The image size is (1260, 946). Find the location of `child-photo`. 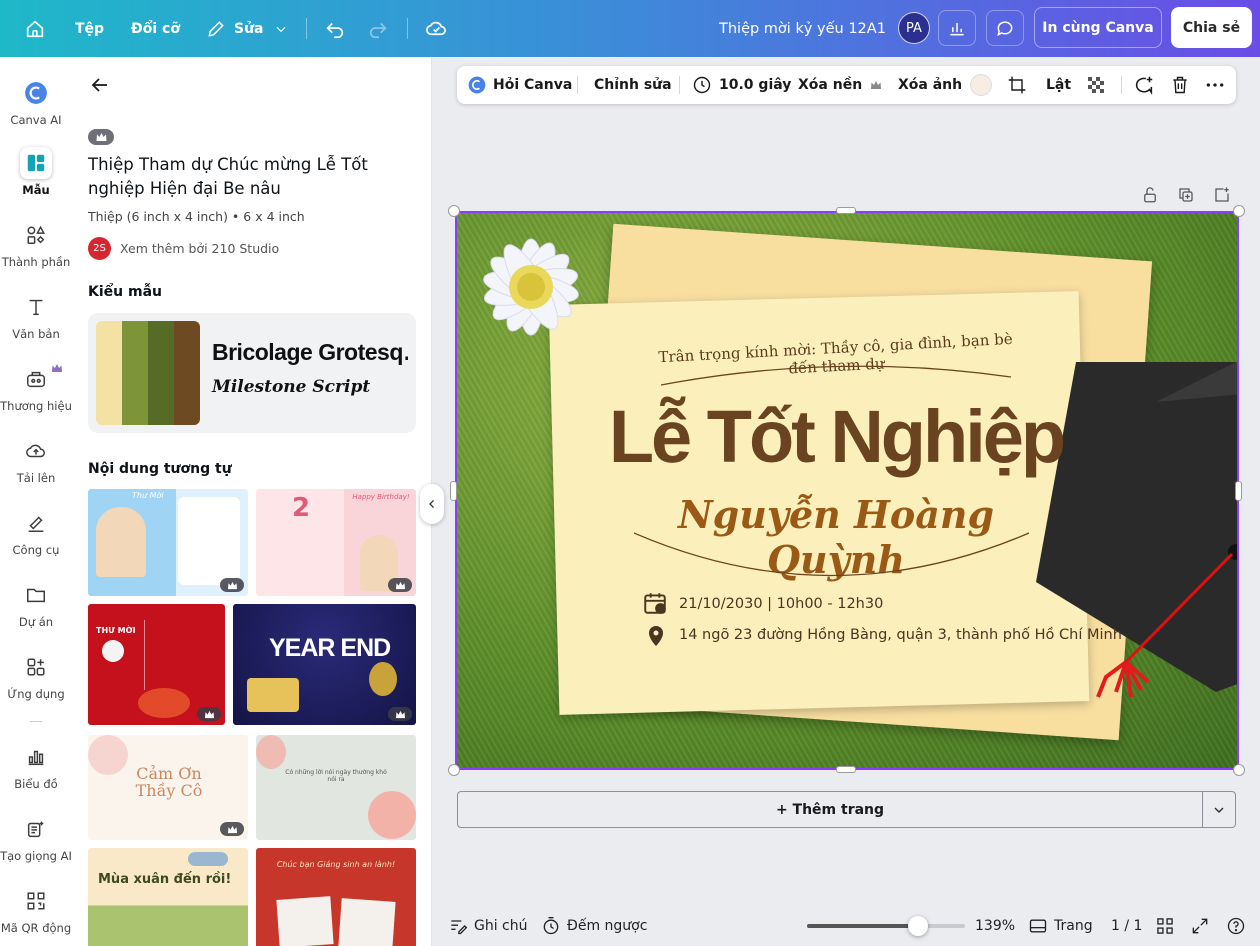

child-photo is located at coordinates (121, 542).